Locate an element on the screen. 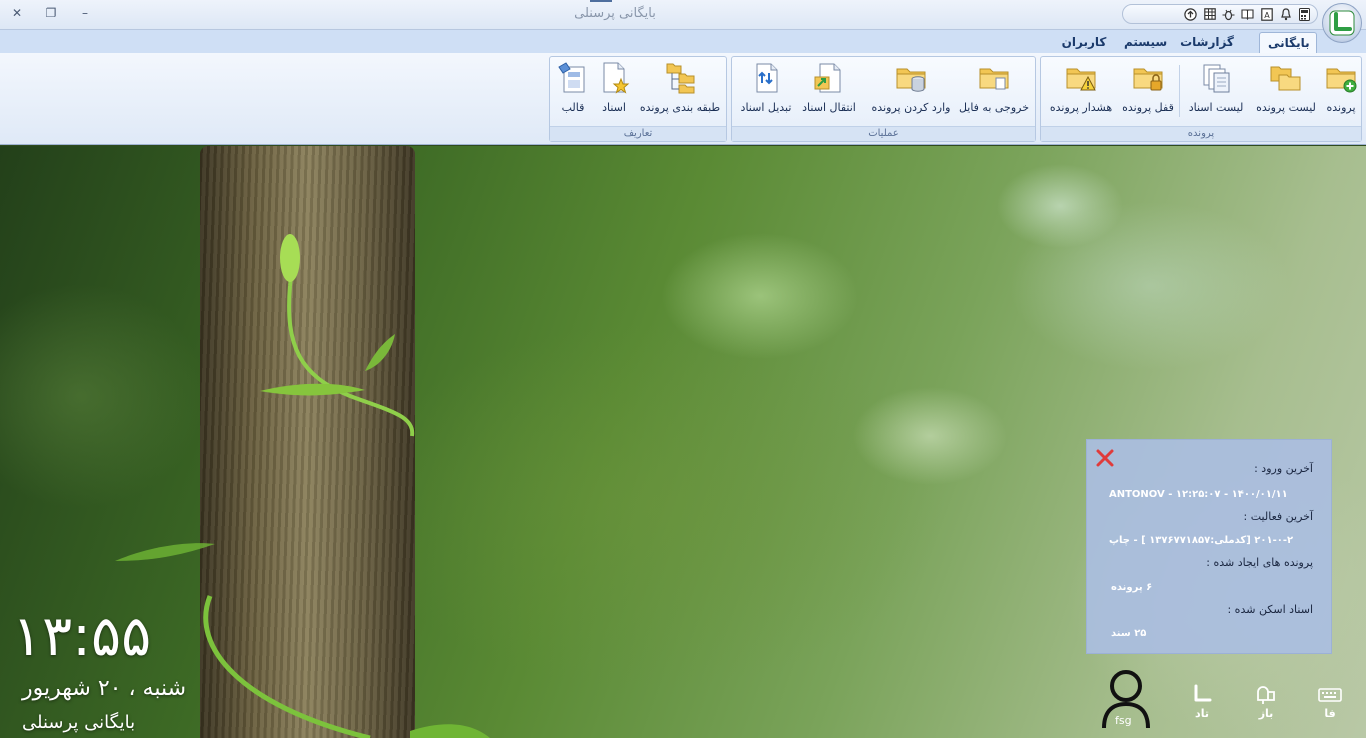 This screenshot has height=738, width=1366. ribbon-group-file-label: پرونده is located at coordinates (1201, 133).